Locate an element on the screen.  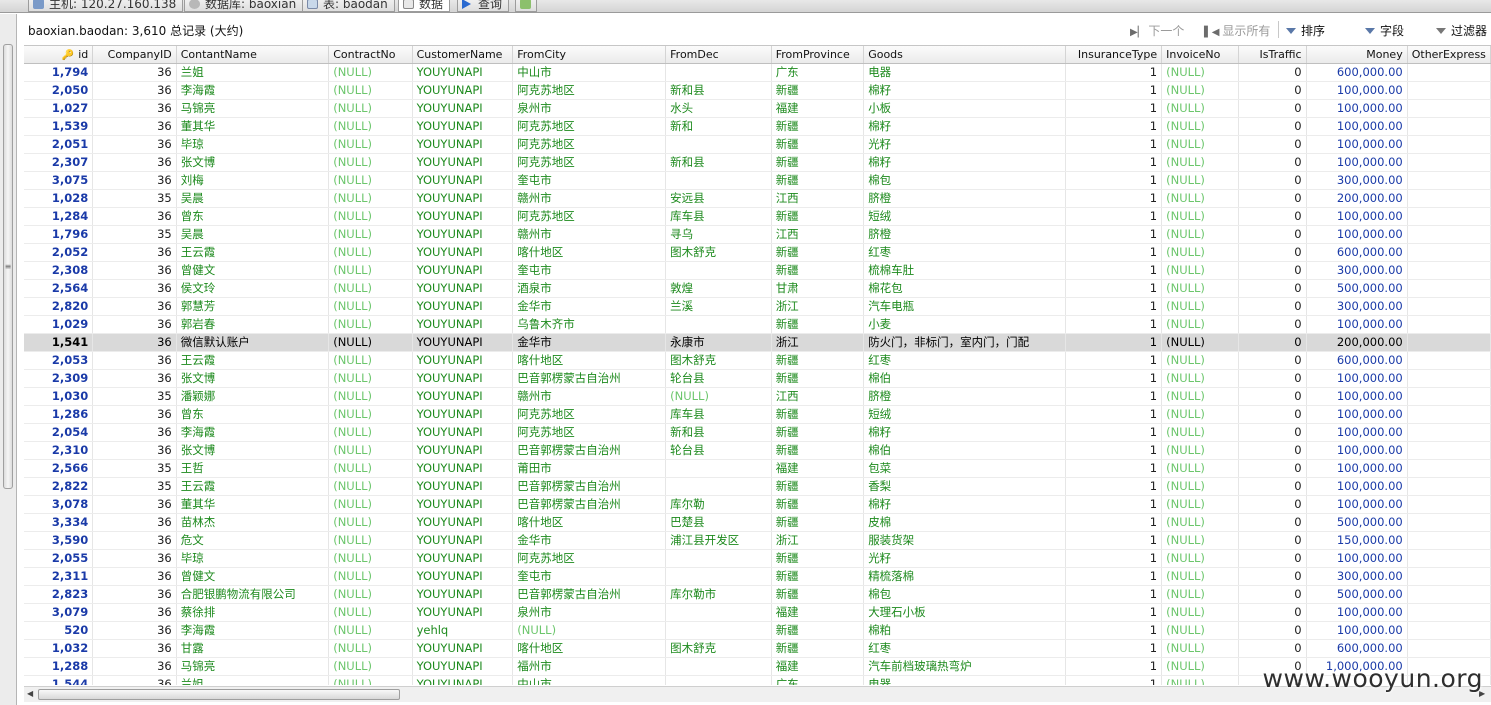
cell-id: 1,794 is located at coordinates (59, 72).